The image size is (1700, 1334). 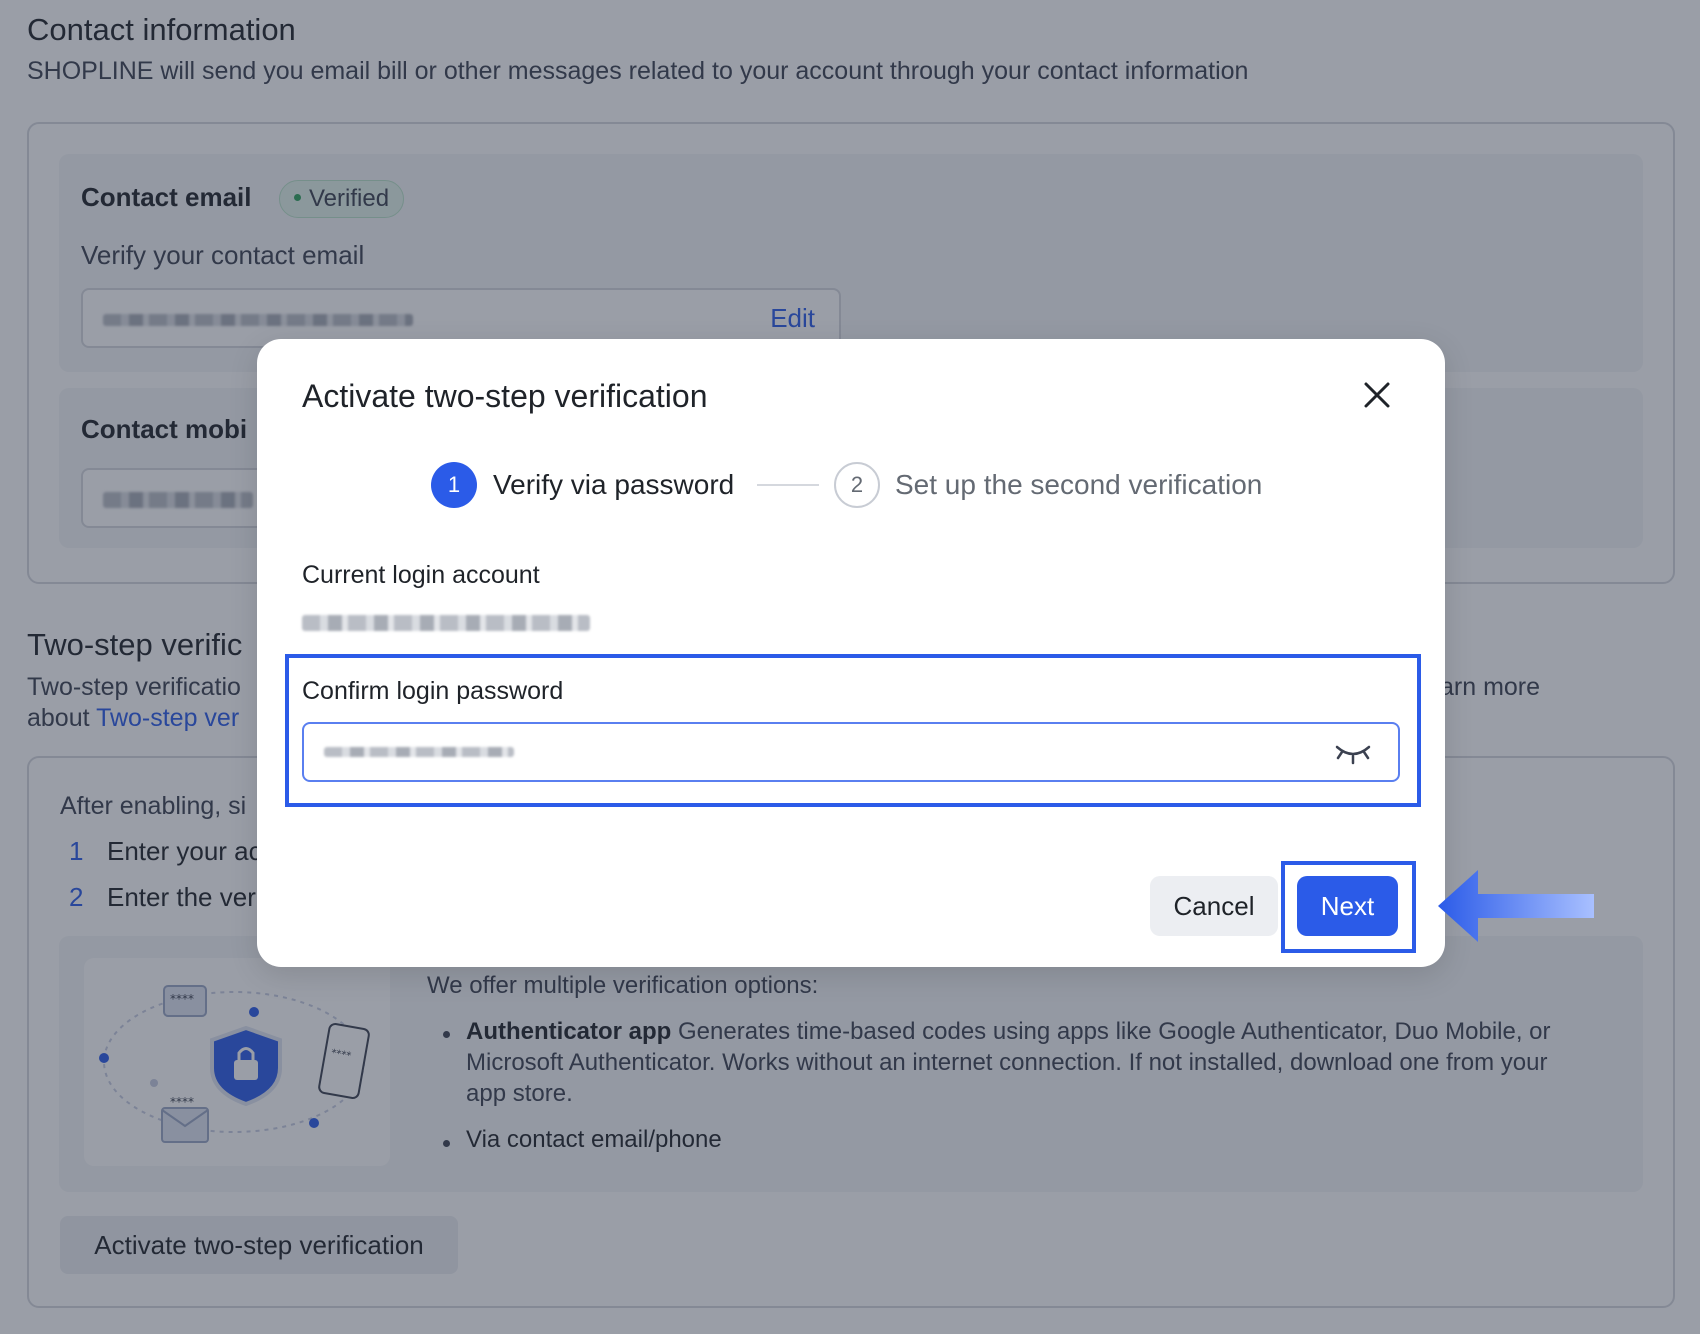 What do you see at coordinates (614, 484) in the screenshot?
I see `step-1-label: Verify via password` at bounding box center [614, 484].